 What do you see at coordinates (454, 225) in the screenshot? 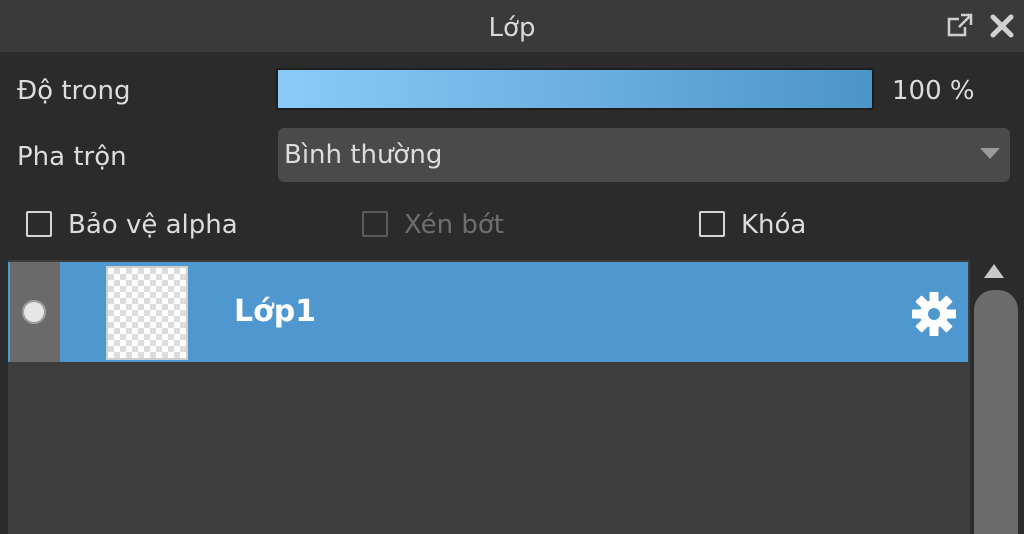
I see `clip-label: Xén bớt` at bounding box center [454, 225].